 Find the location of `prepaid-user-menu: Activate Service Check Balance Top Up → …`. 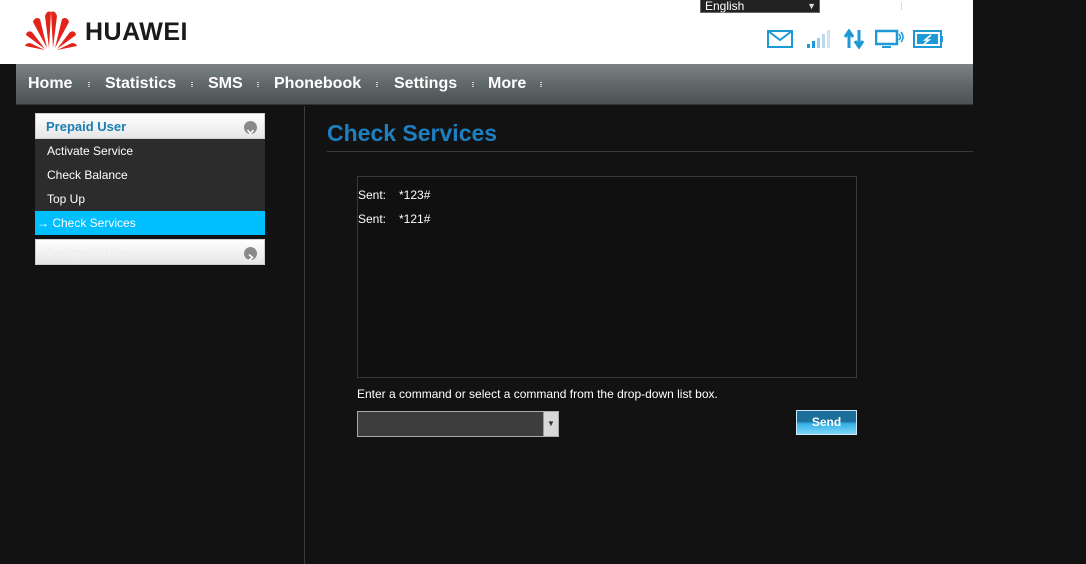

prepaid-user-menu: Activate Service Check Balance Top Up → … is located at coordinates (150, 187).